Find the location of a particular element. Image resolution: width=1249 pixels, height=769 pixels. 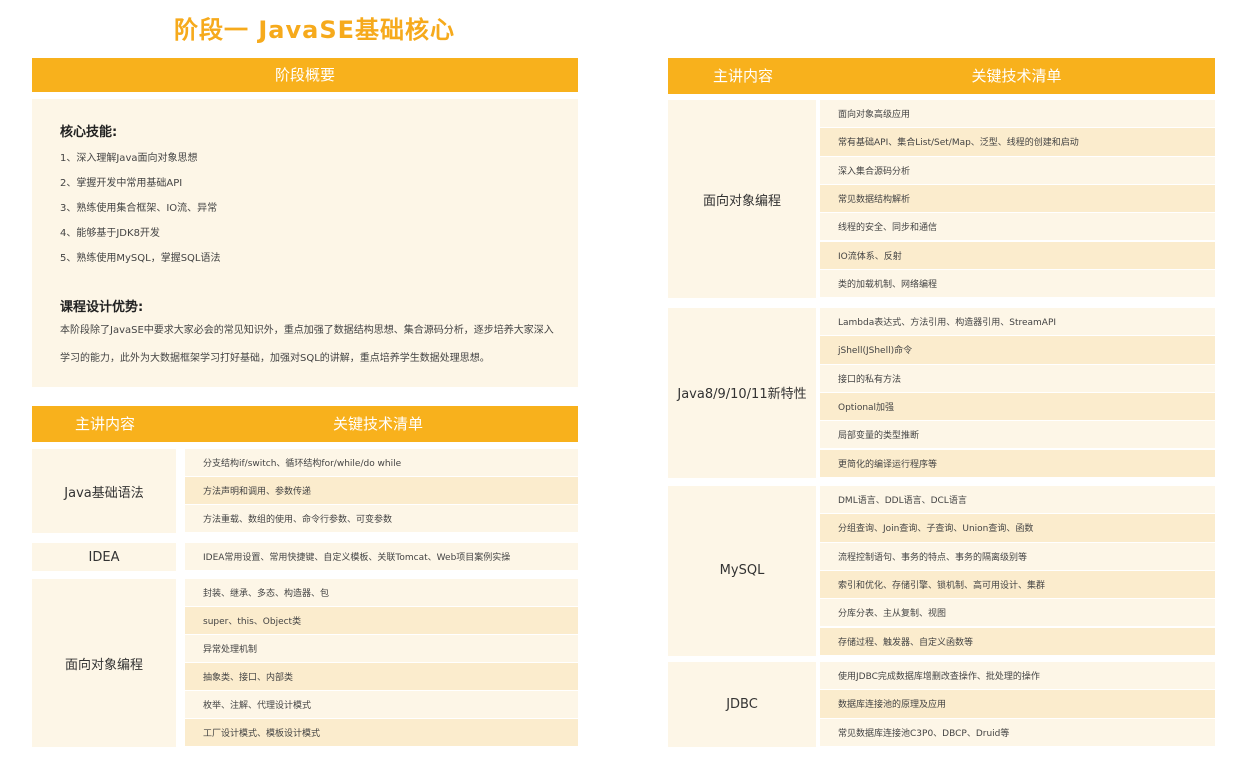

tech-item: 抽象类、接口、内部类 is located at coordinates (381, 676).